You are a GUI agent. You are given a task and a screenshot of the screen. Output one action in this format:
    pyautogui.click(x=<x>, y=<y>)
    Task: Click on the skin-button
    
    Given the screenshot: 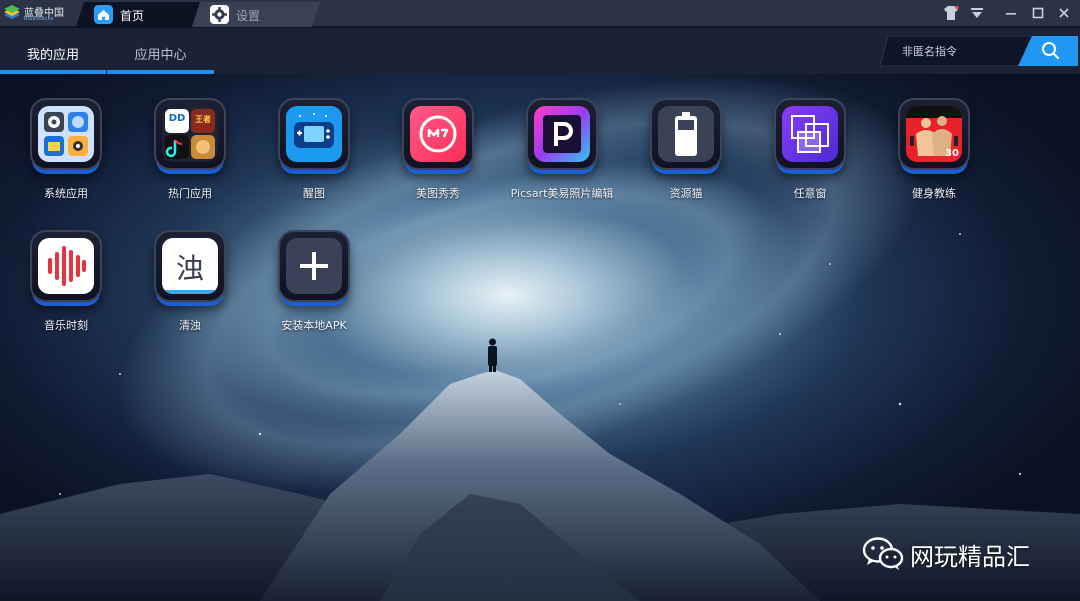 What is the action you would take?
    pyautogui.click(x=951, y=13)
    